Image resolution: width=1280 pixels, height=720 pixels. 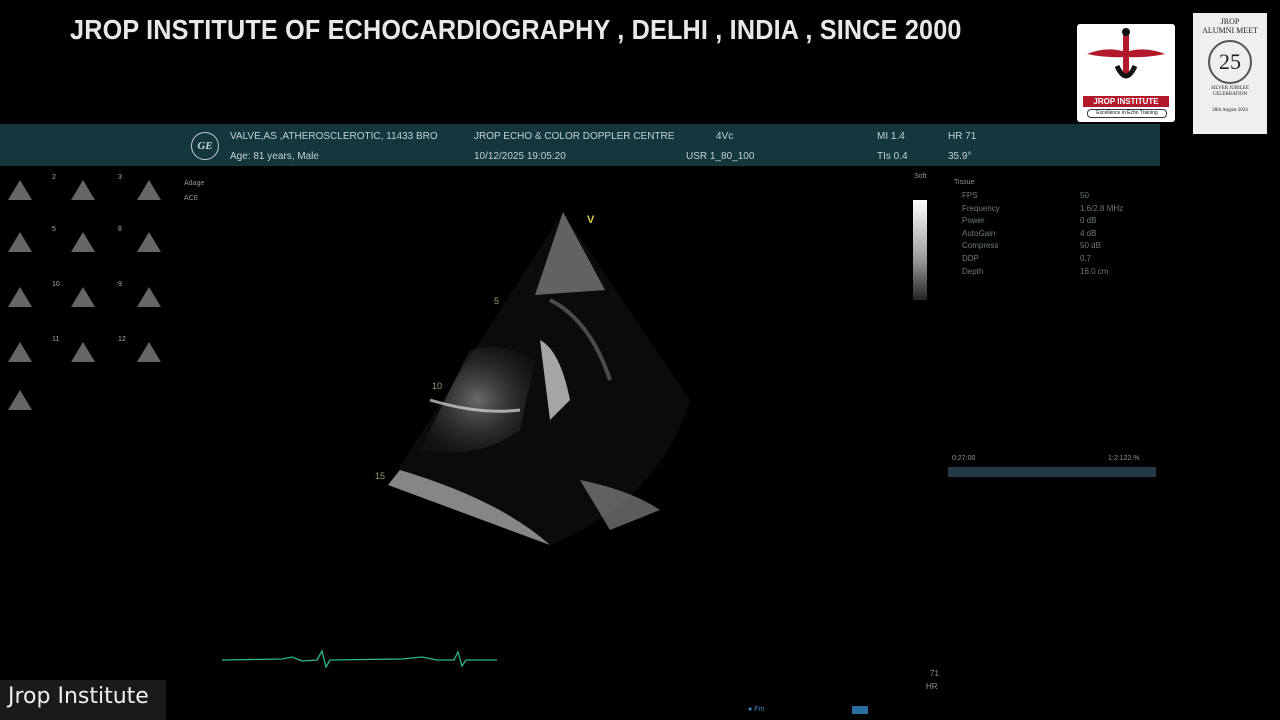 What do you see at coordinates (54, 177) in the screenshot?
I see `thumb-number: 2` at bounding box center [54, 177].